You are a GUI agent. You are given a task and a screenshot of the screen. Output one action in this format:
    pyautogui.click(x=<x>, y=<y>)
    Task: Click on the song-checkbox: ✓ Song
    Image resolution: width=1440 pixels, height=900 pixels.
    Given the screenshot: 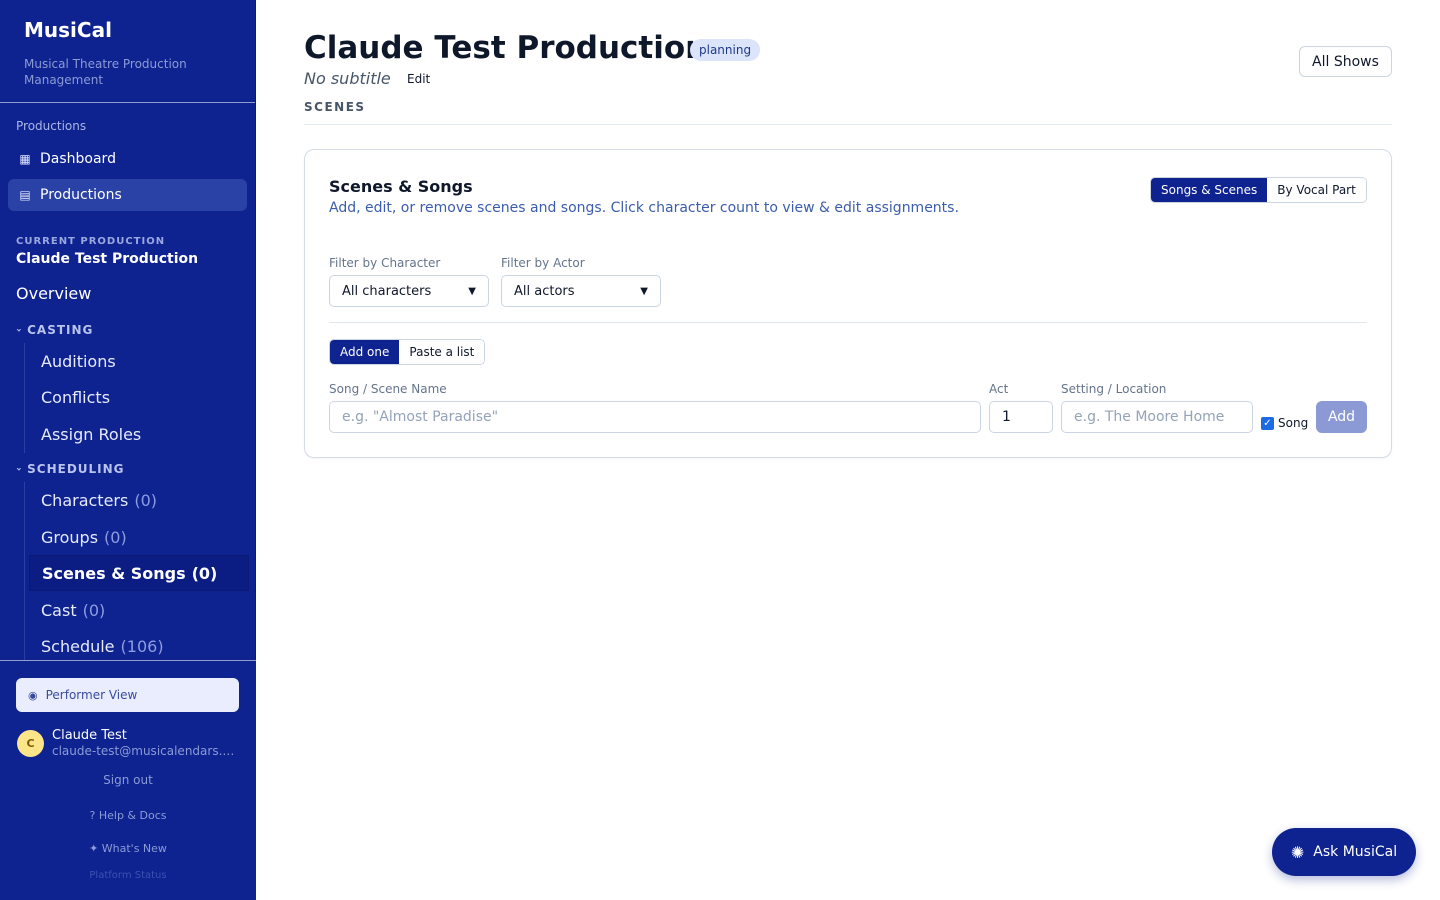 What is the action you would take?
    pyautogui.click(x=1284, y=423)
    